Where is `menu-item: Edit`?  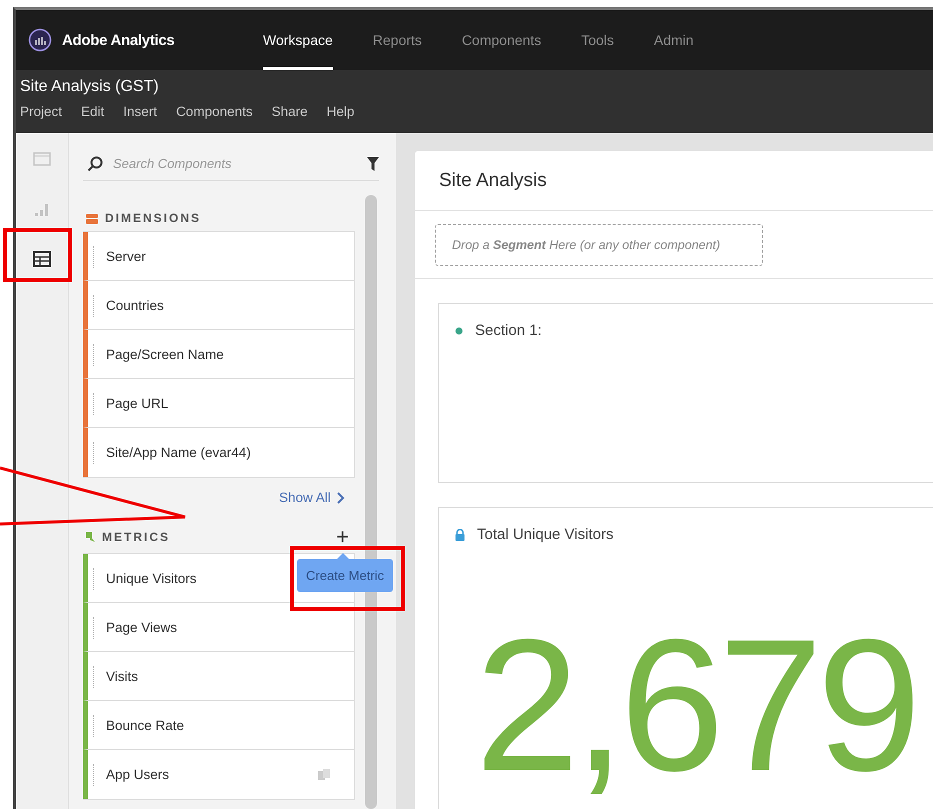 menu-item: Edit is located at coordinates (92, 111).